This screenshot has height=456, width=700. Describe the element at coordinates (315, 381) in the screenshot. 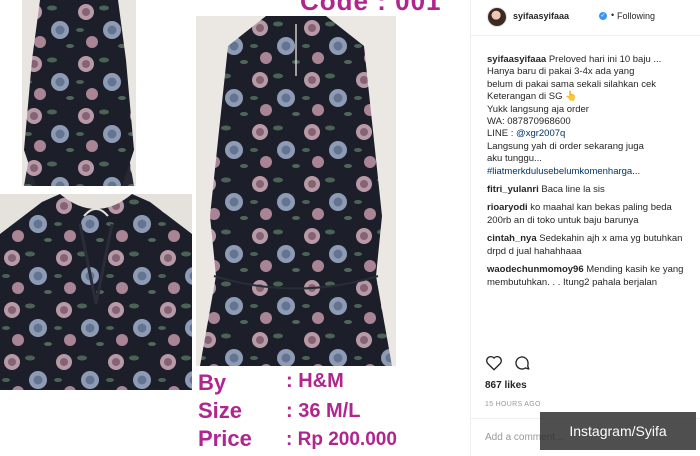

I see `spec-value: : H&M` at that location.